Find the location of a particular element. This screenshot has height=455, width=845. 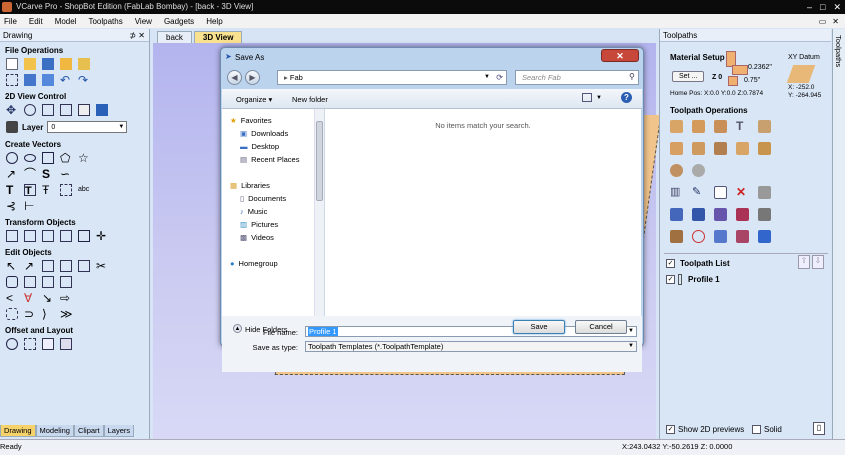

file-name-dropdown-icon: ▼ is located at coordinates (631, 331).